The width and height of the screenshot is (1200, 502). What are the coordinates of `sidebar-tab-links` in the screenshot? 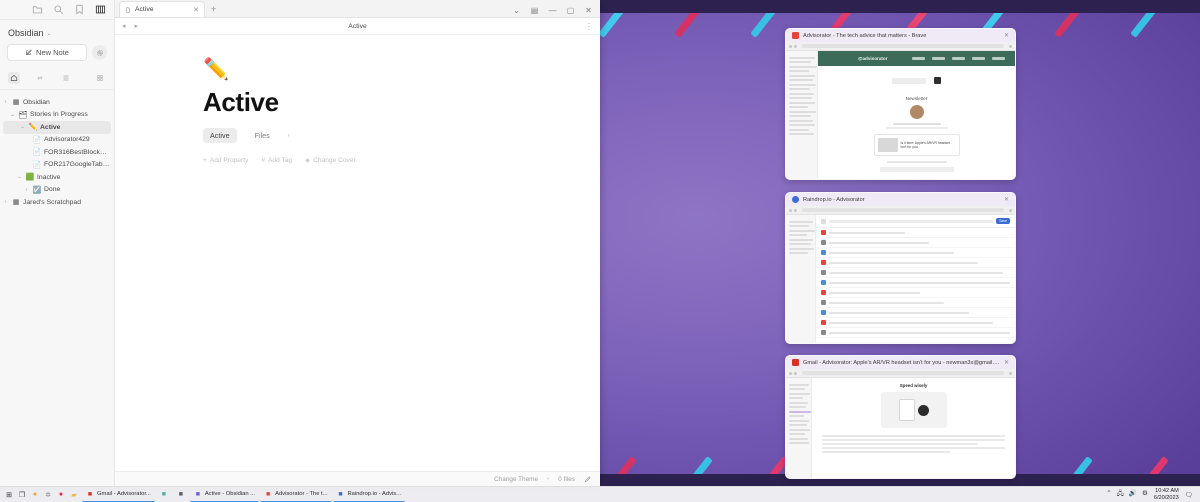 It's located at (40, 78).